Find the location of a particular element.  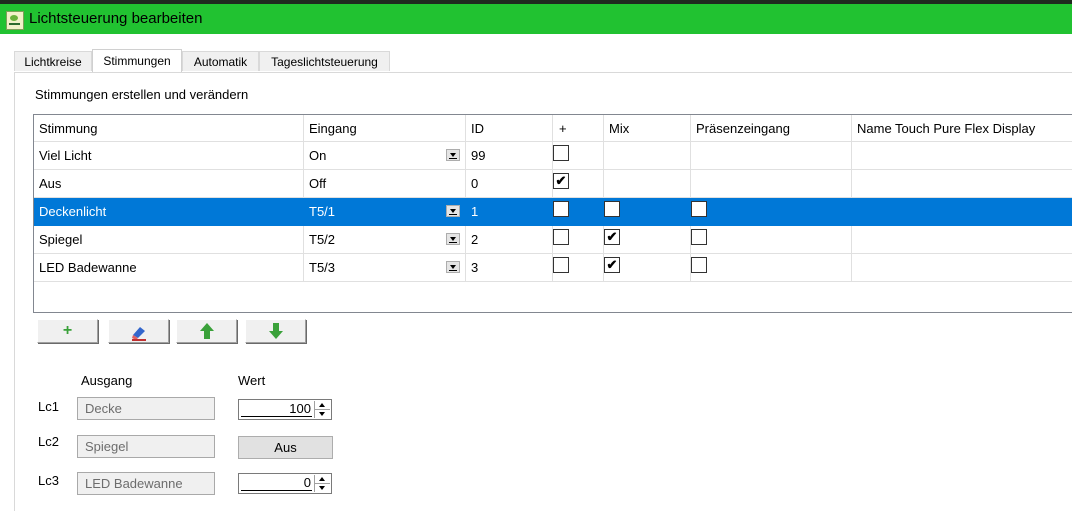

arrow-down-icon is located at coordinates (275, 331).